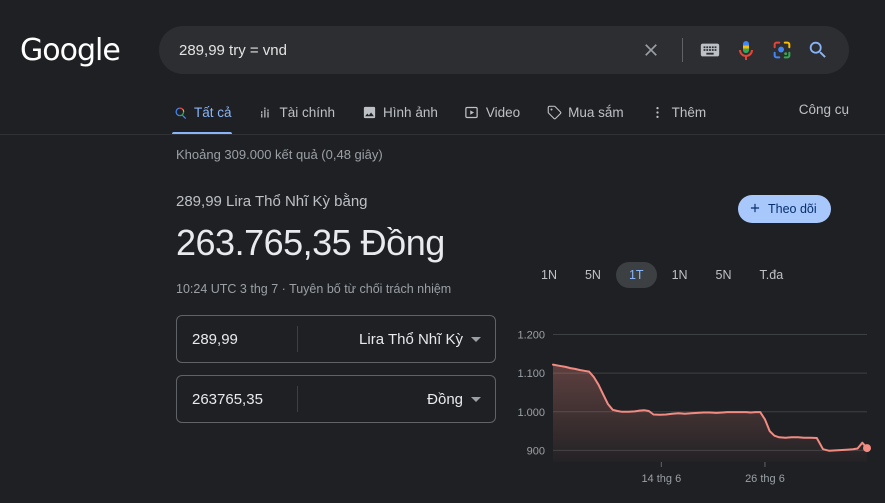 The height and width of the screenshot is (503, 885). I want to click on range-button-5: T.đa, so click(772, 275).